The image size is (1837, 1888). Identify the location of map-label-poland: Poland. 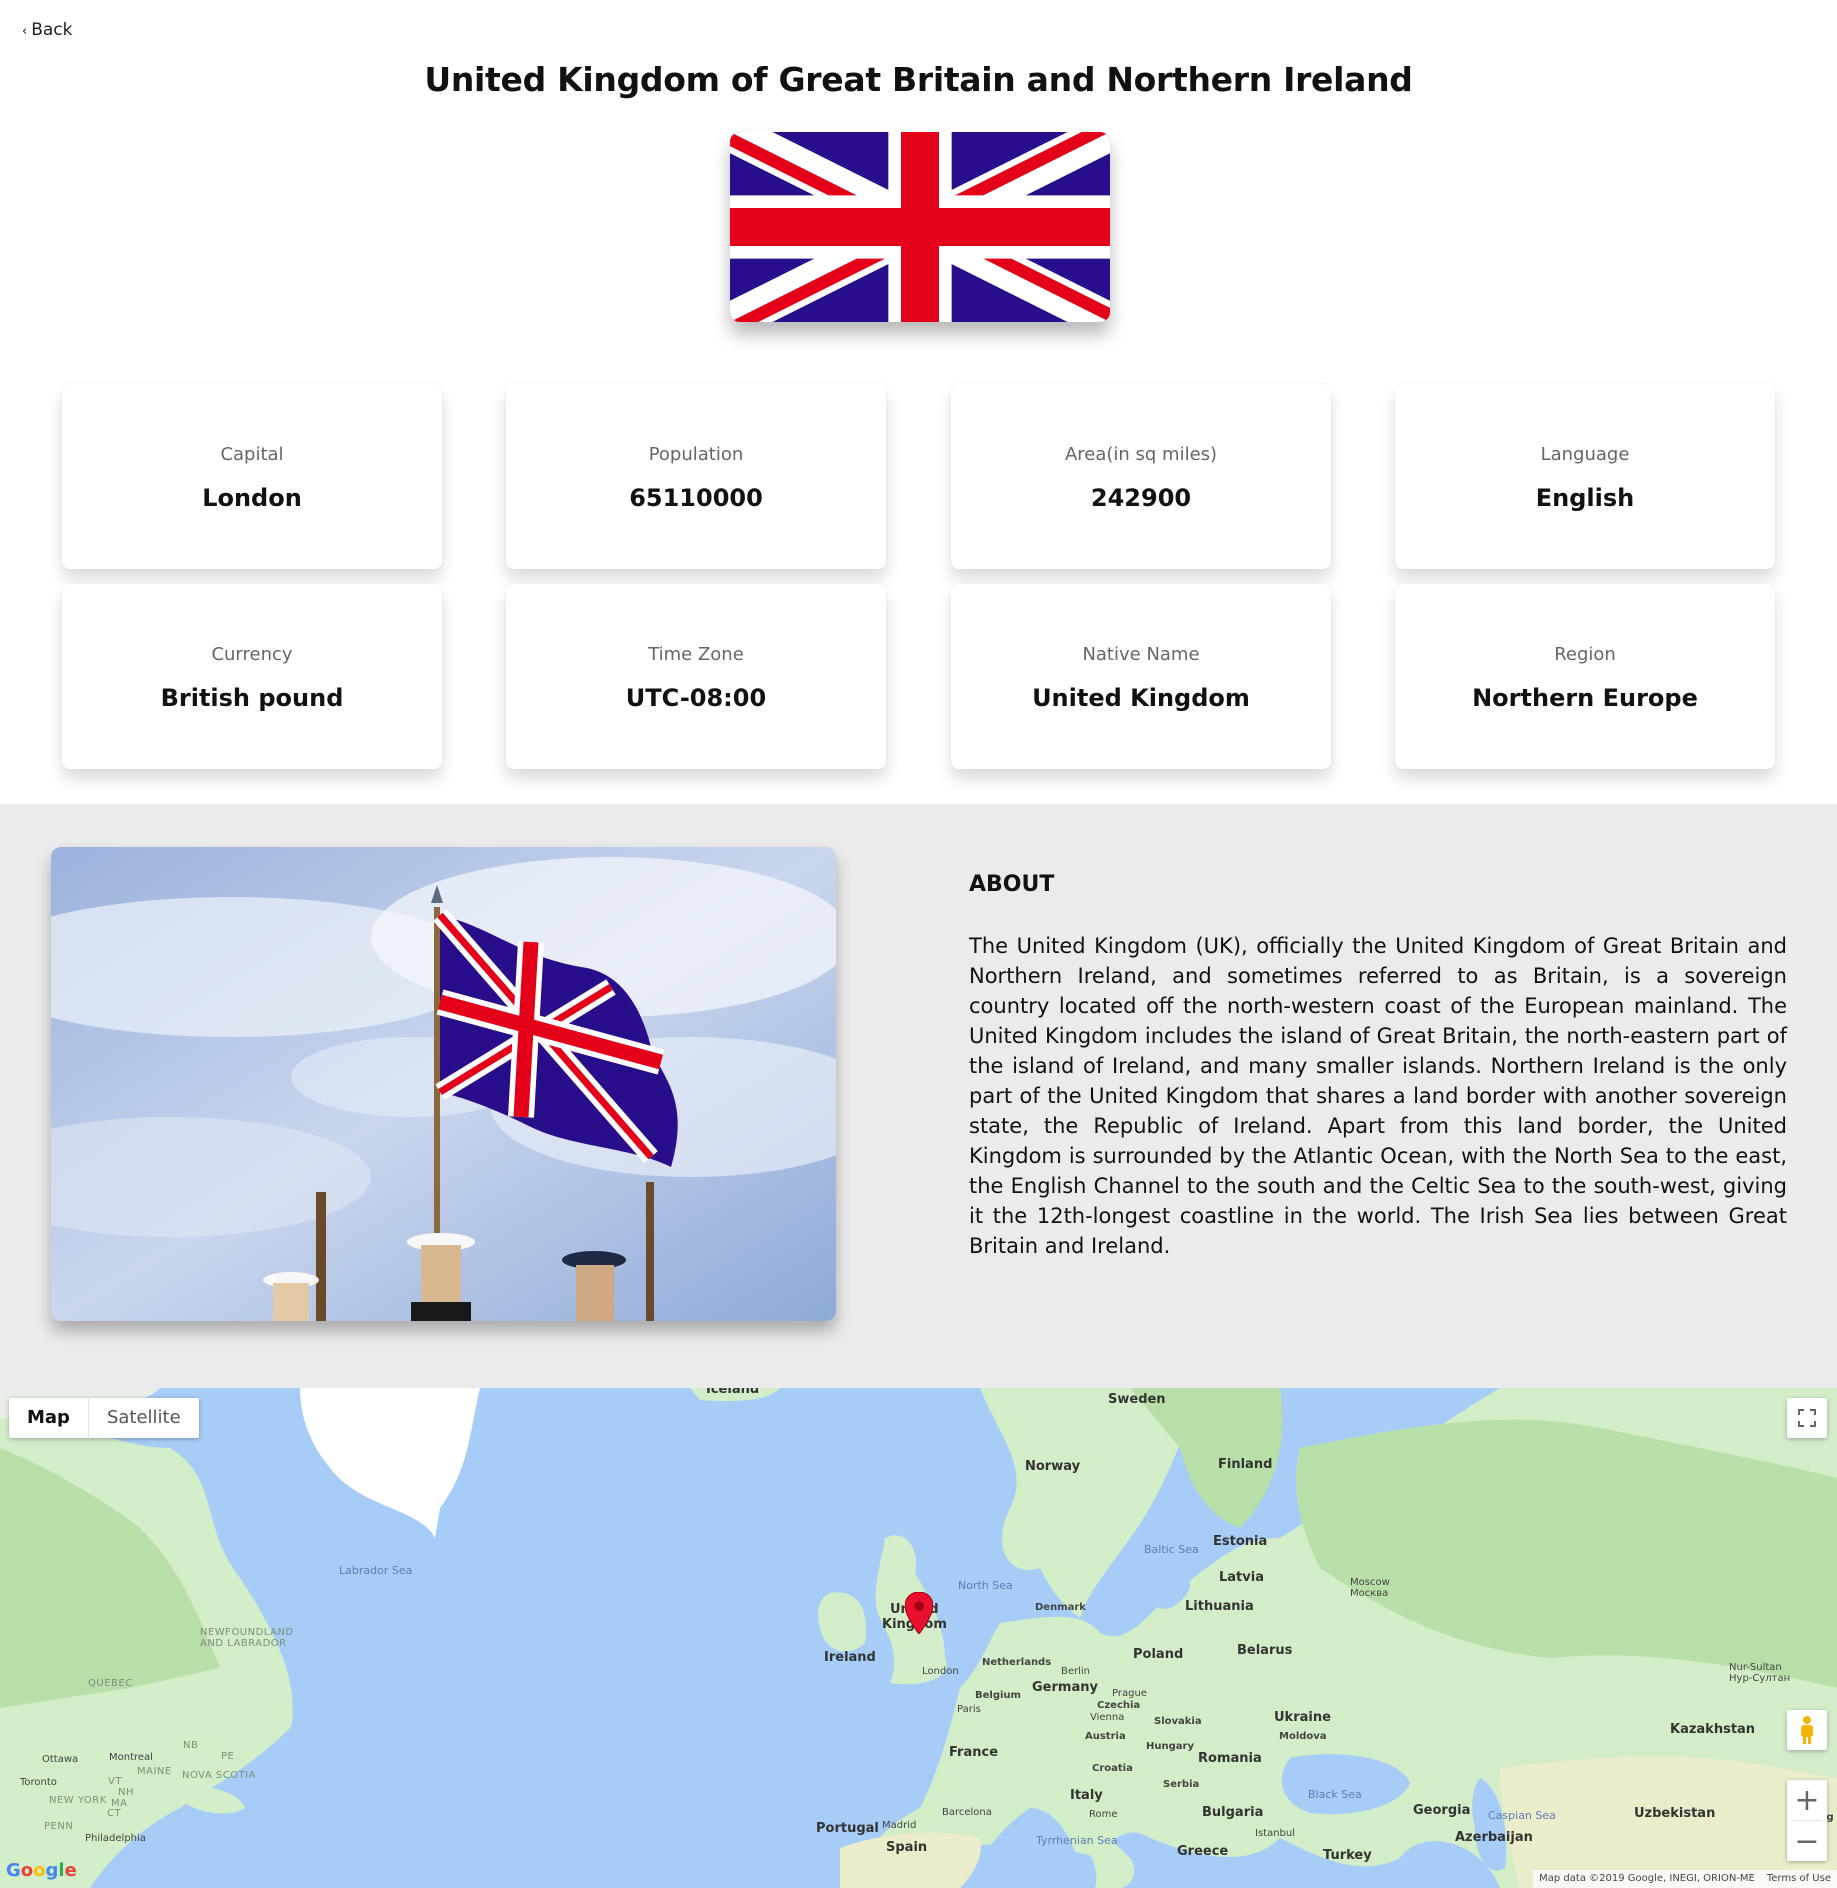
(1158, 1654).